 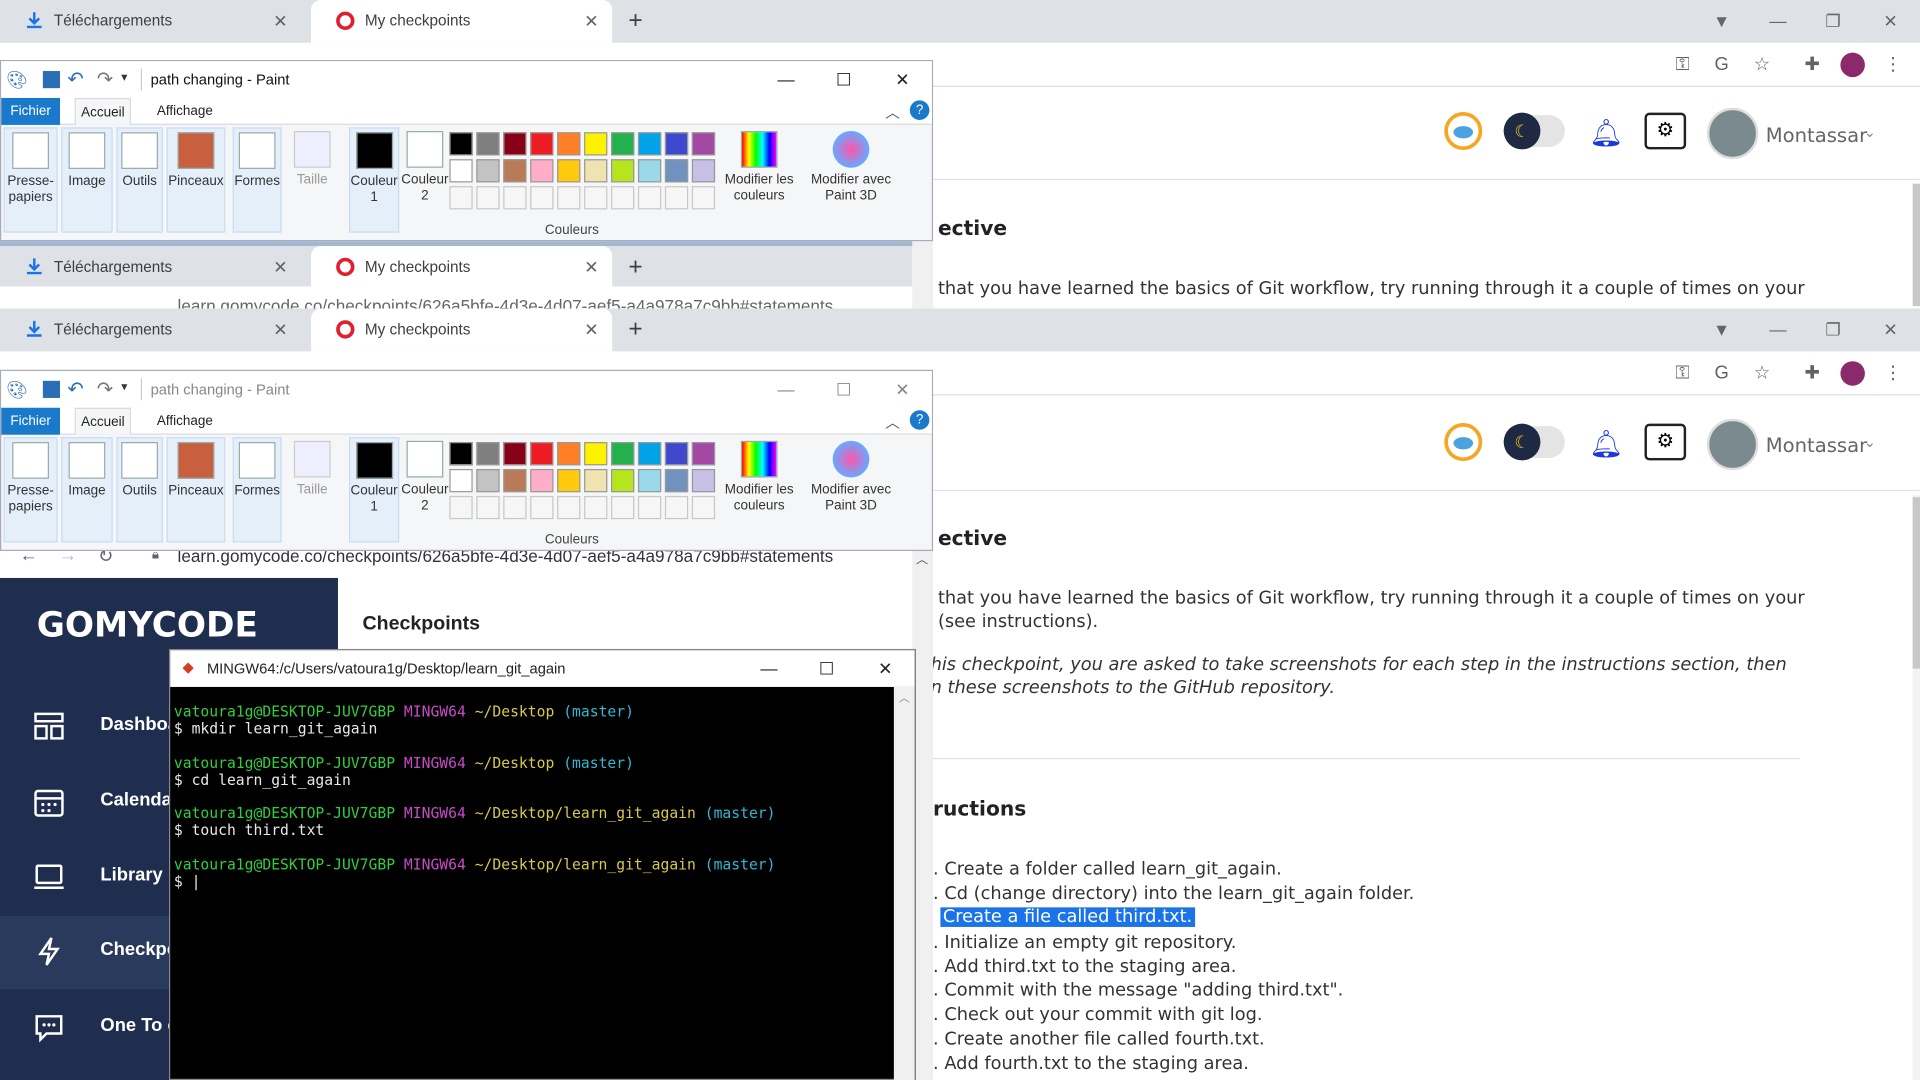 I want to click on tab-fichier: Fichier, so click(x=30, y=421).